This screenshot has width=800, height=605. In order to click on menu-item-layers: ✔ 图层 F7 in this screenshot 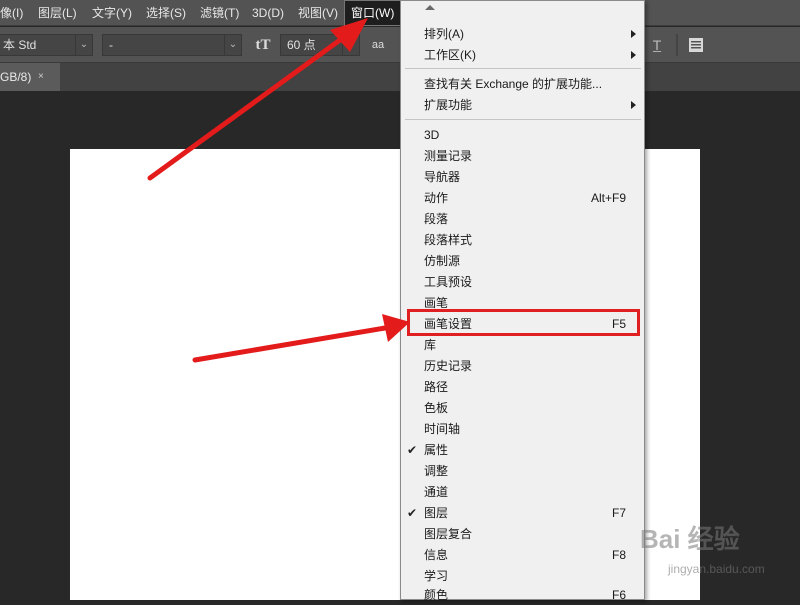, I will do `click(522, 513)`.